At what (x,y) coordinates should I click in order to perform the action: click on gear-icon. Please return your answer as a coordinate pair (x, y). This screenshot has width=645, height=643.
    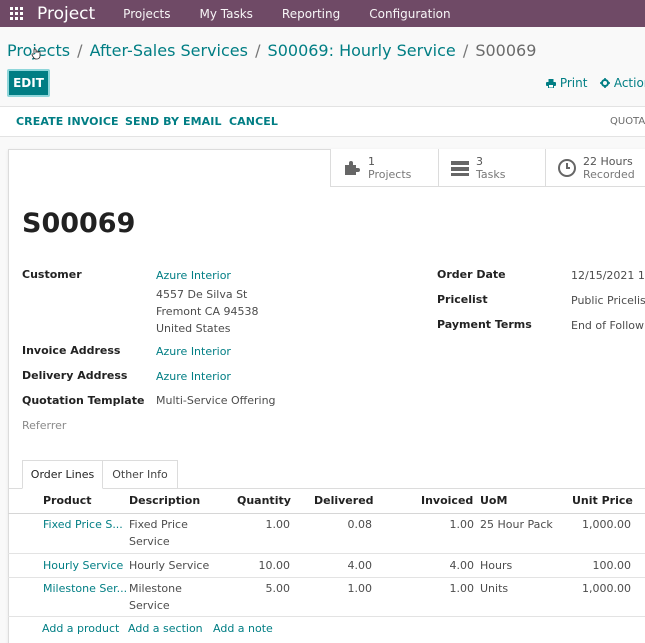
    Looking at the image, I should click on (605, 83).